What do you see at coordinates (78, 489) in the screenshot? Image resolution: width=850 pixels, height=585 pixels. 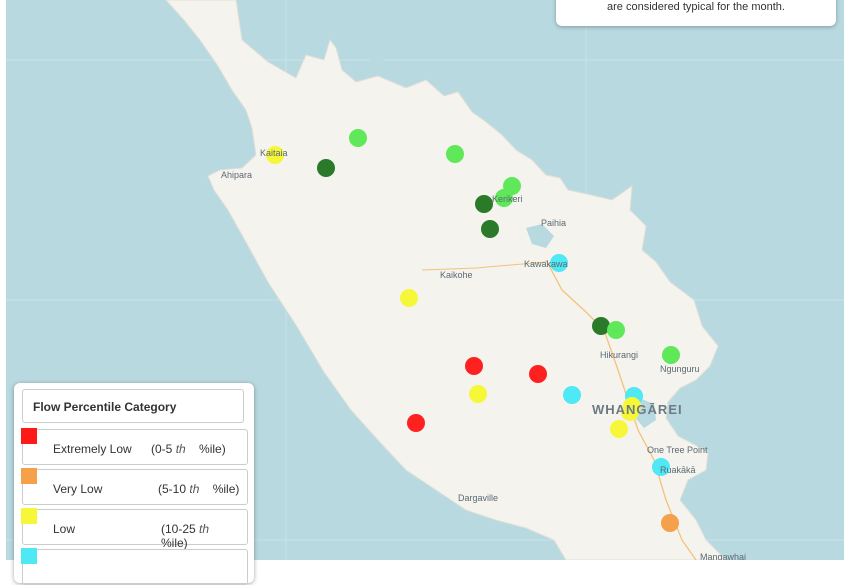 I see `legend-label: Very Low` at bounding box center [78, 489].